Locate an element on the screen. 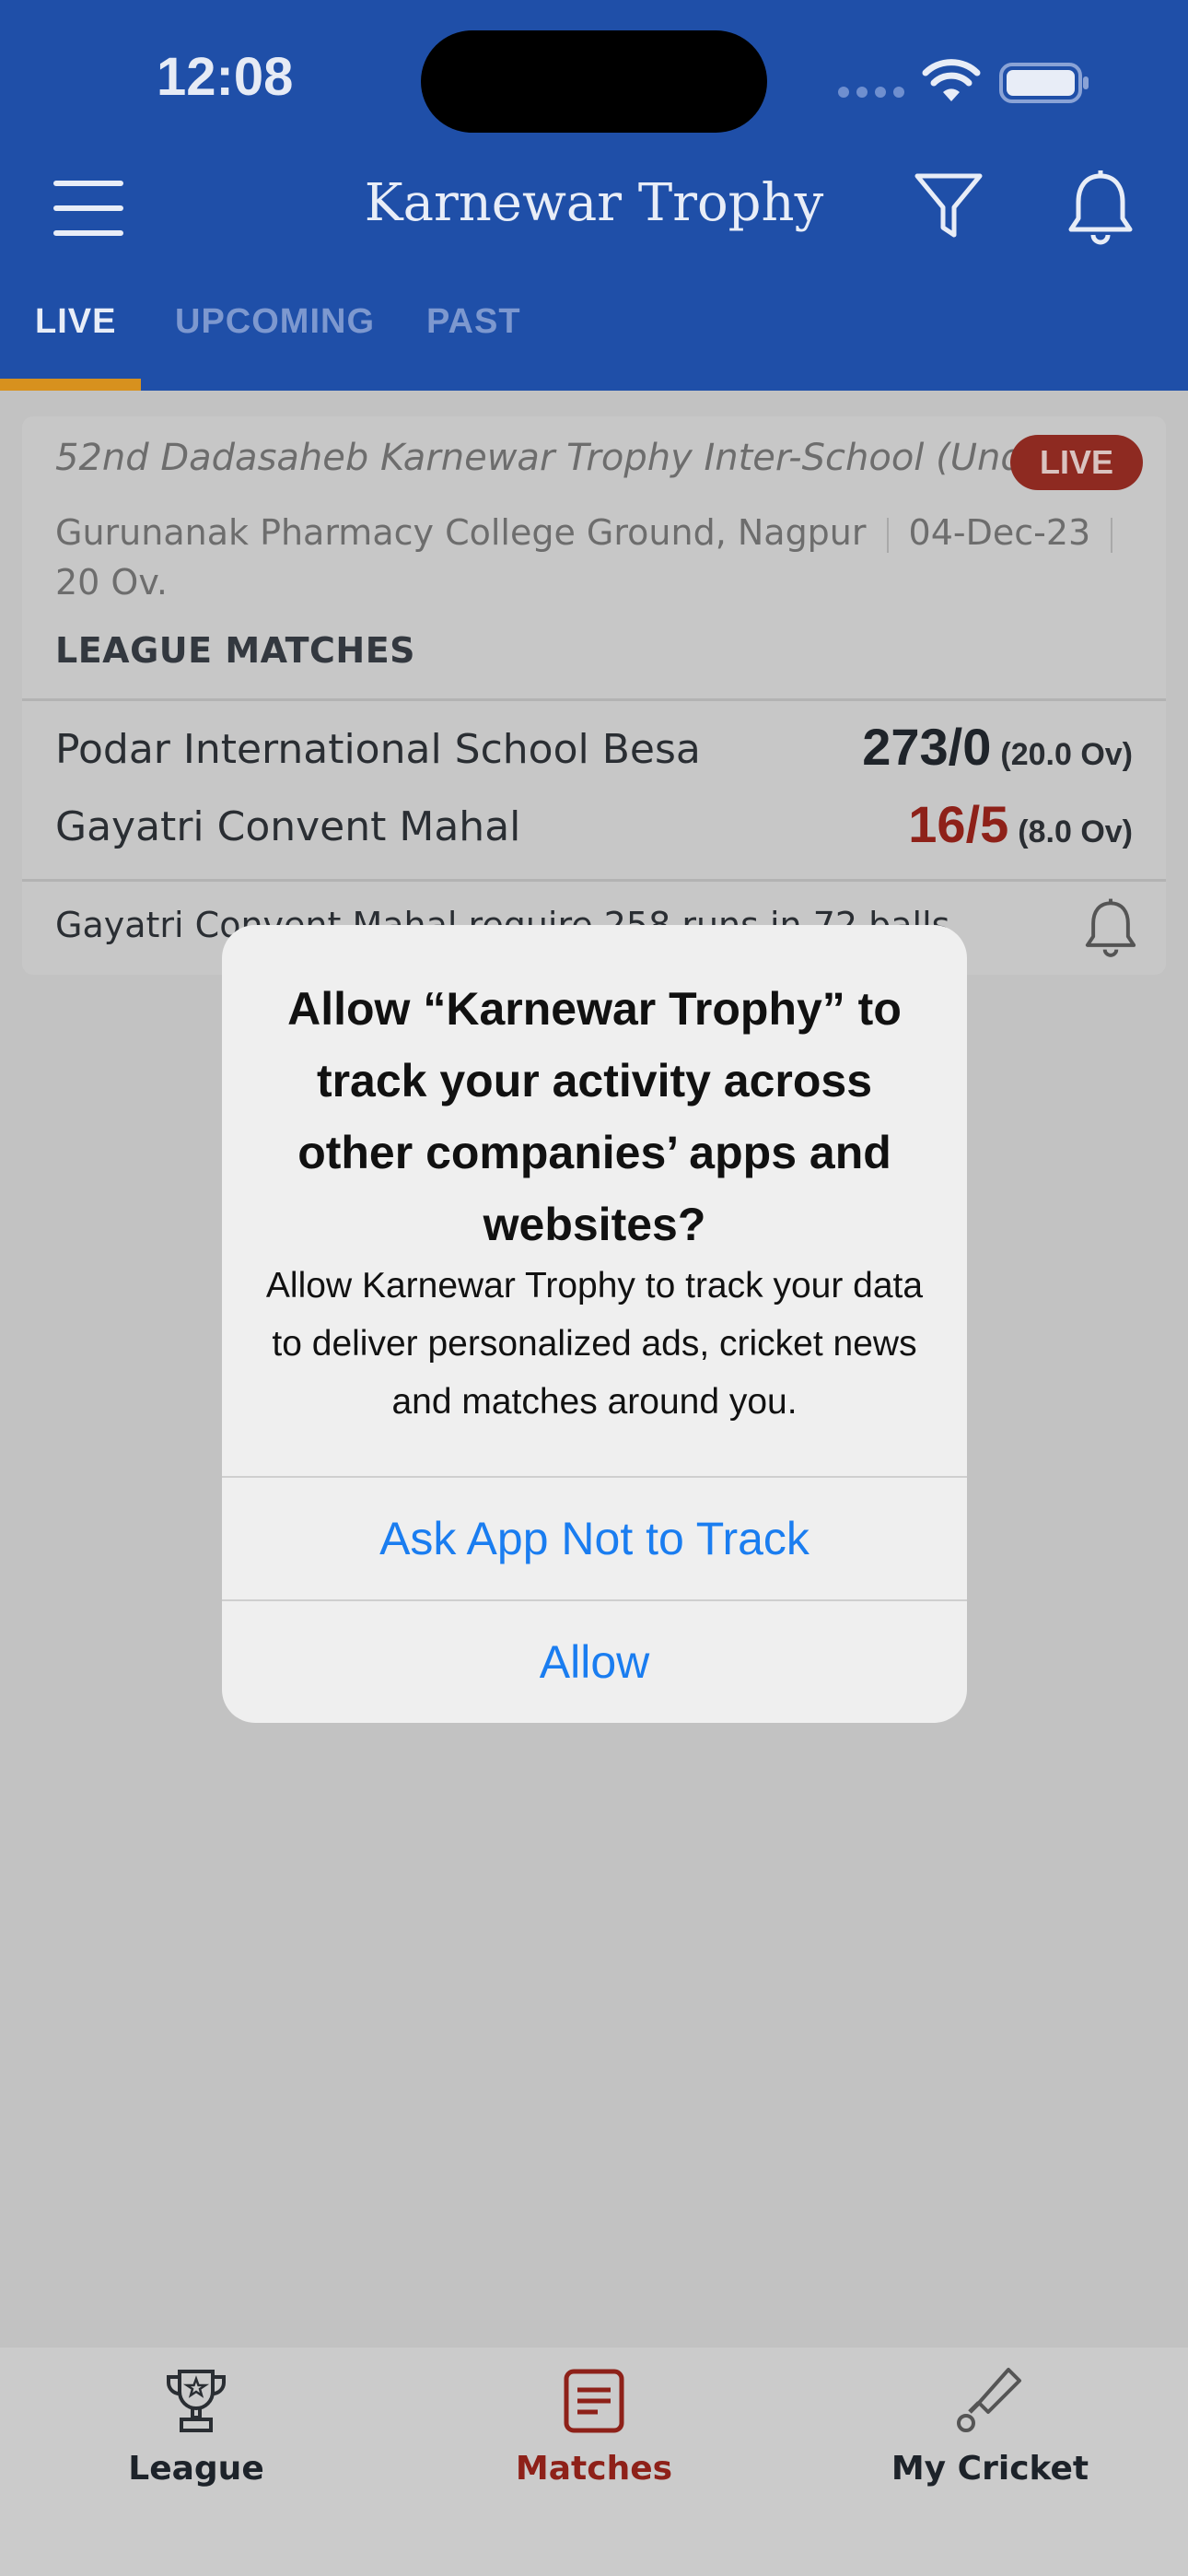  match-bell-icon is located at coordinates (1110, 927).